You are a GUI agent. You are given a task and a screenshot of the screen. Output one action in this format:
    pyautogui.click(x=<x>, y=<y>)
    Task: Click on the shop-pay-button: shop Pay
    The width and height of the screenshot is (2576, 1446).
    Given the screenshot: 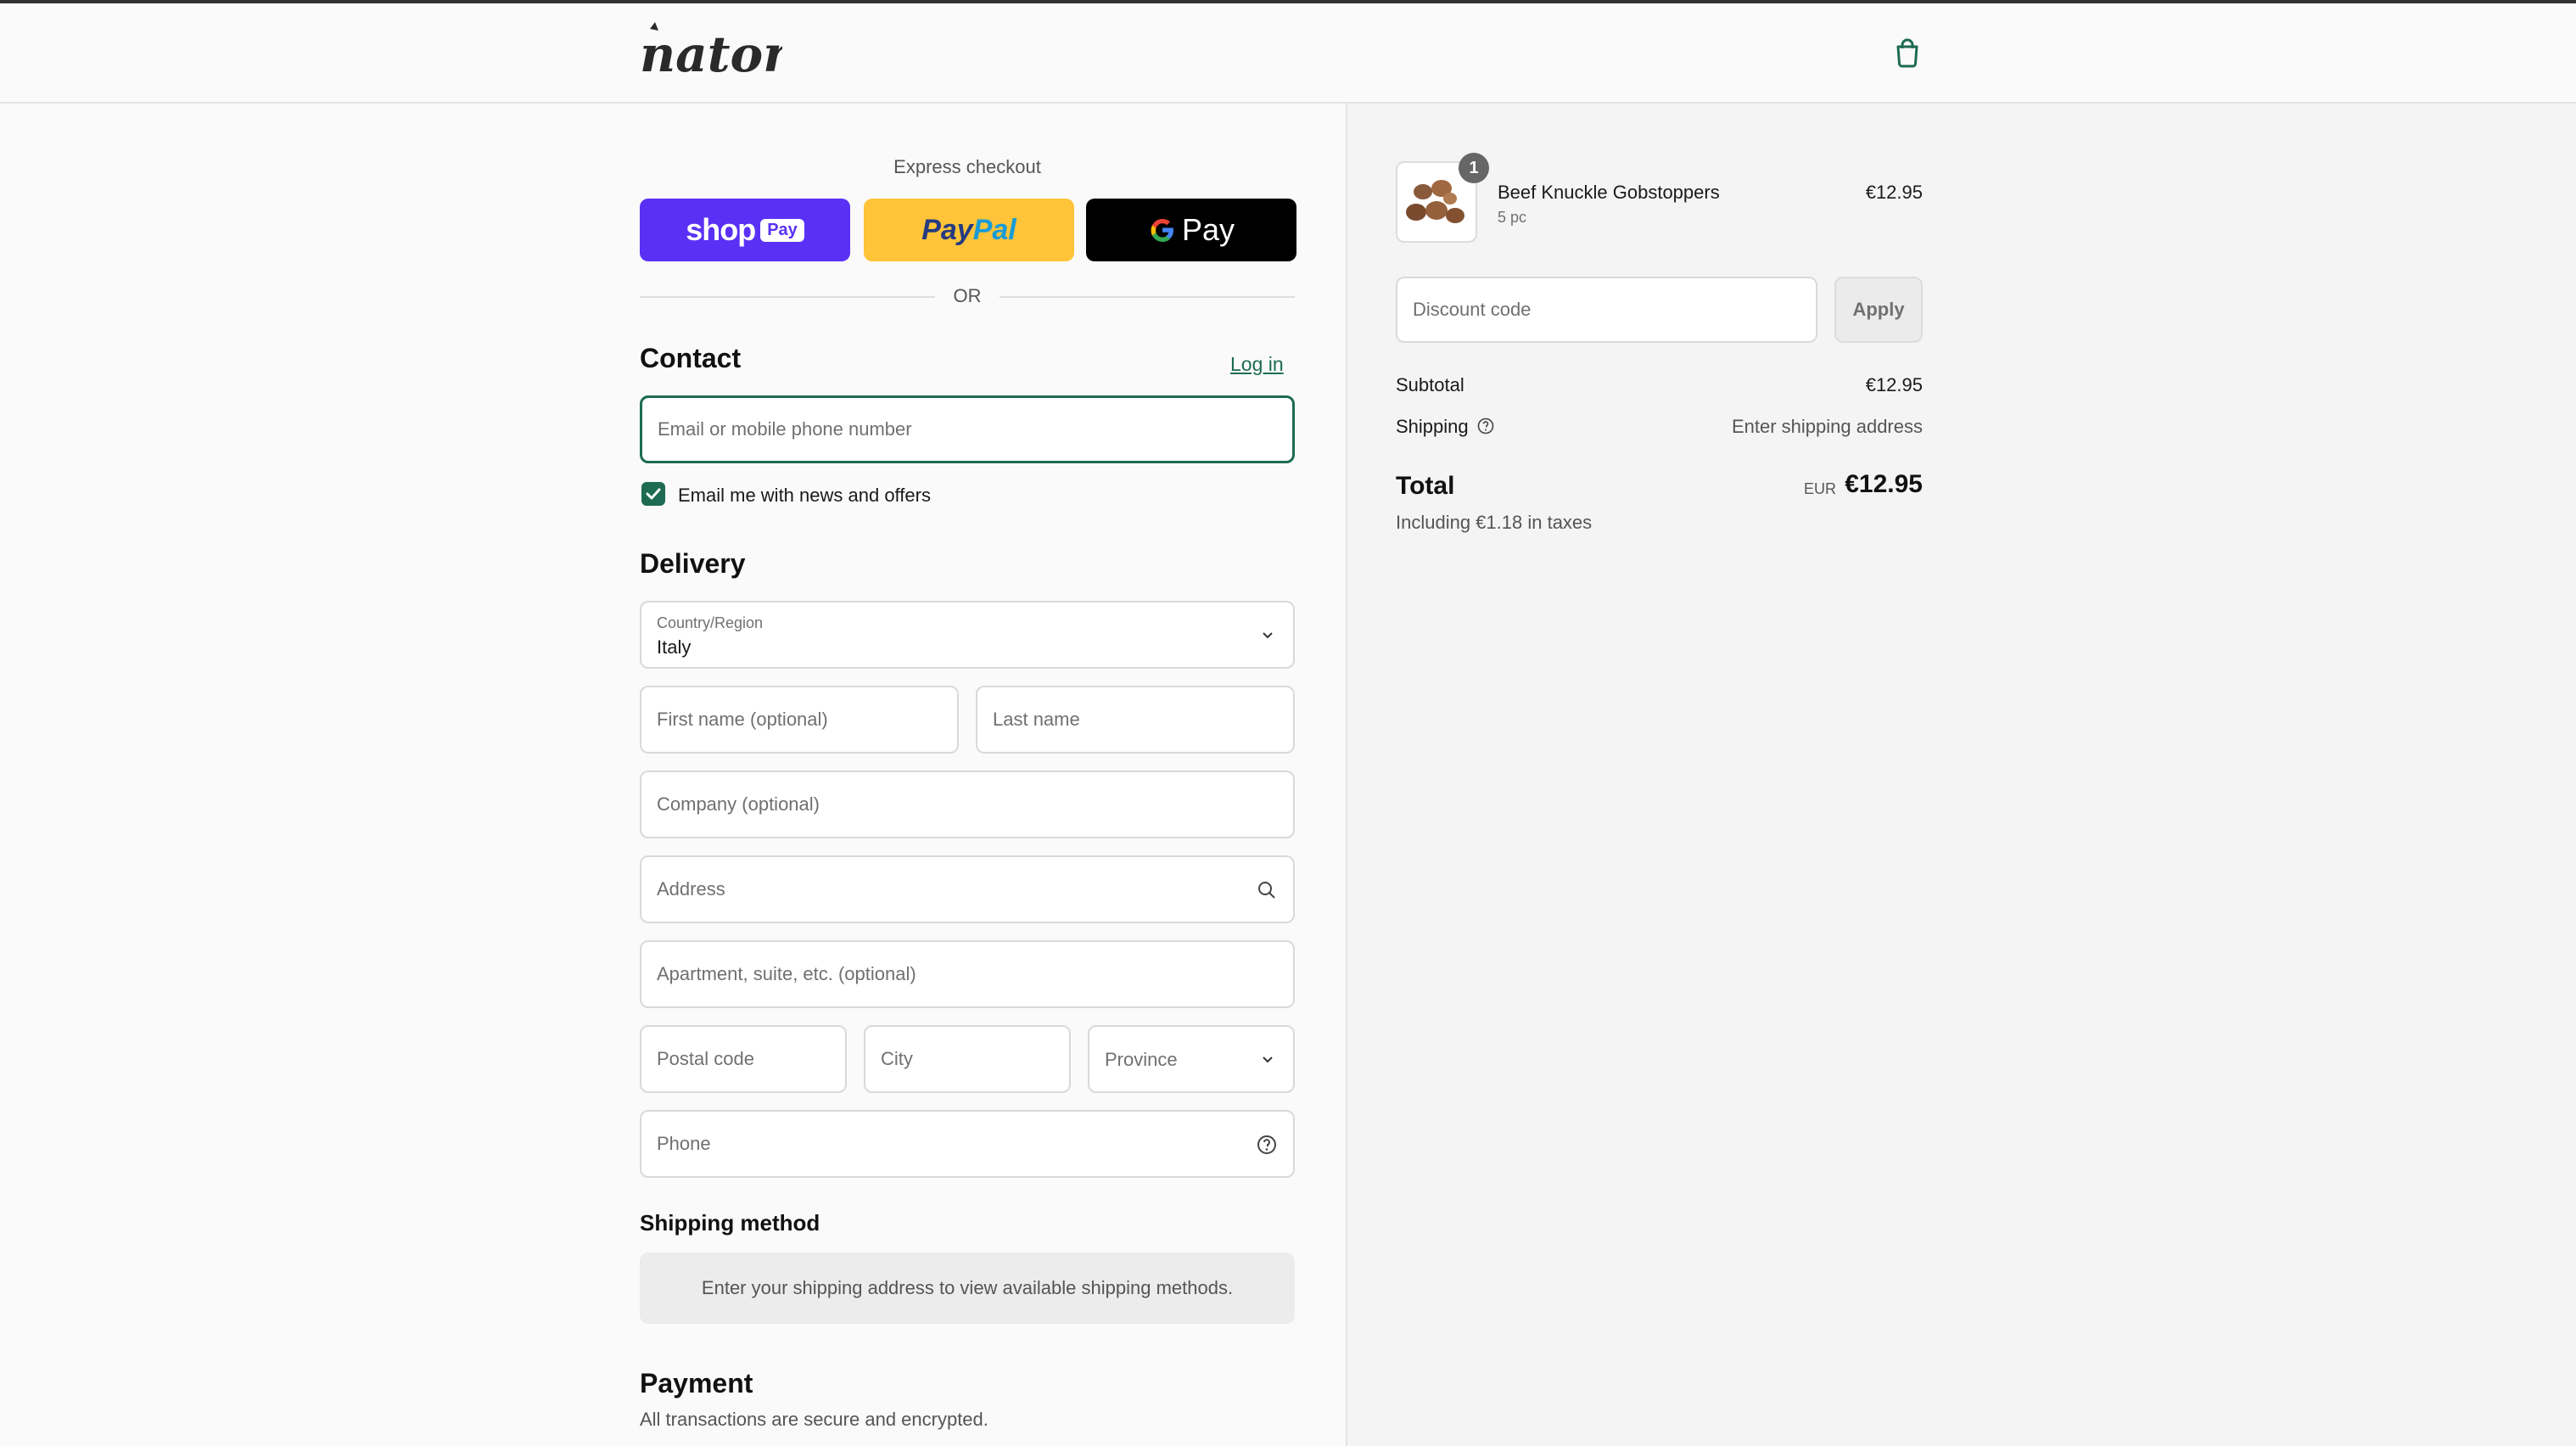 What is the action you would take?
    pyautogui.click(x=745, y=230)
    